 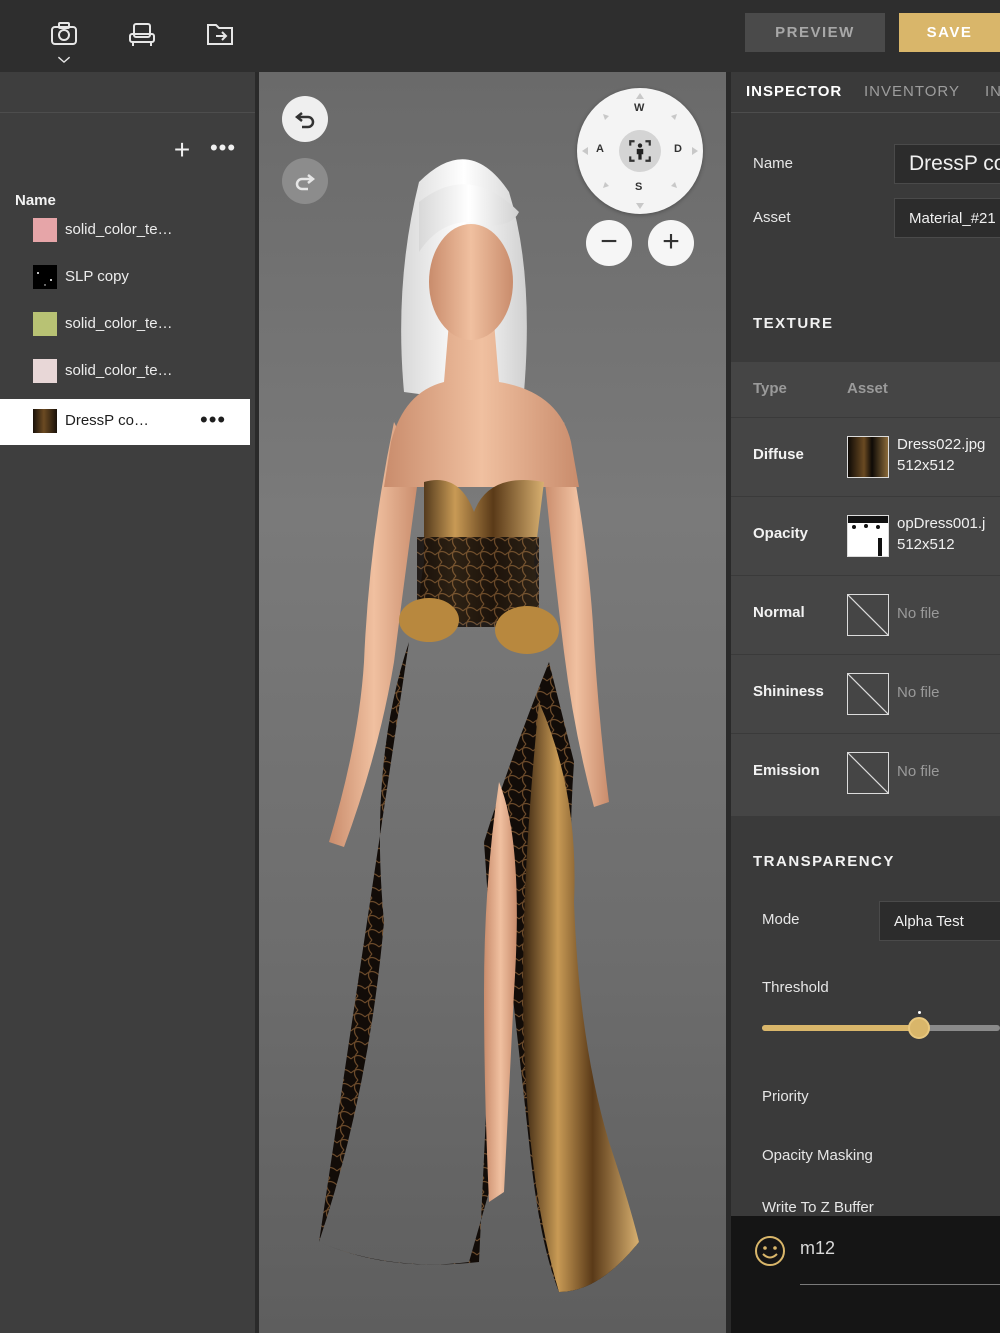 I want to click on texture-row-emission: Emission No file, so click(x=865, y=772).